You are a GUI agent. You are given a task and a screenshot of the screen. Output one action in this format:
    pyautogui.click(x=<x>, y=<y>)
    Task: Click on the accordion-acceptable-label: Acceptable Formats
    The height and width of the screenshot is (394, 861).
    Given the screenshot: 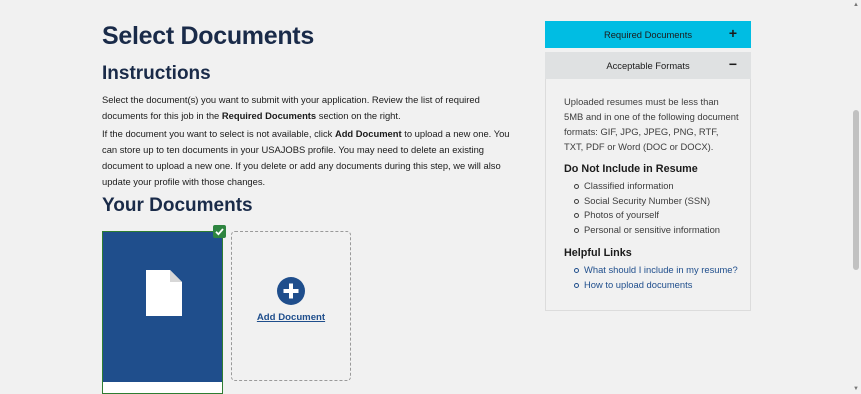 What is the action you would take?
    pyautogui.click(x=648, y=65)
    